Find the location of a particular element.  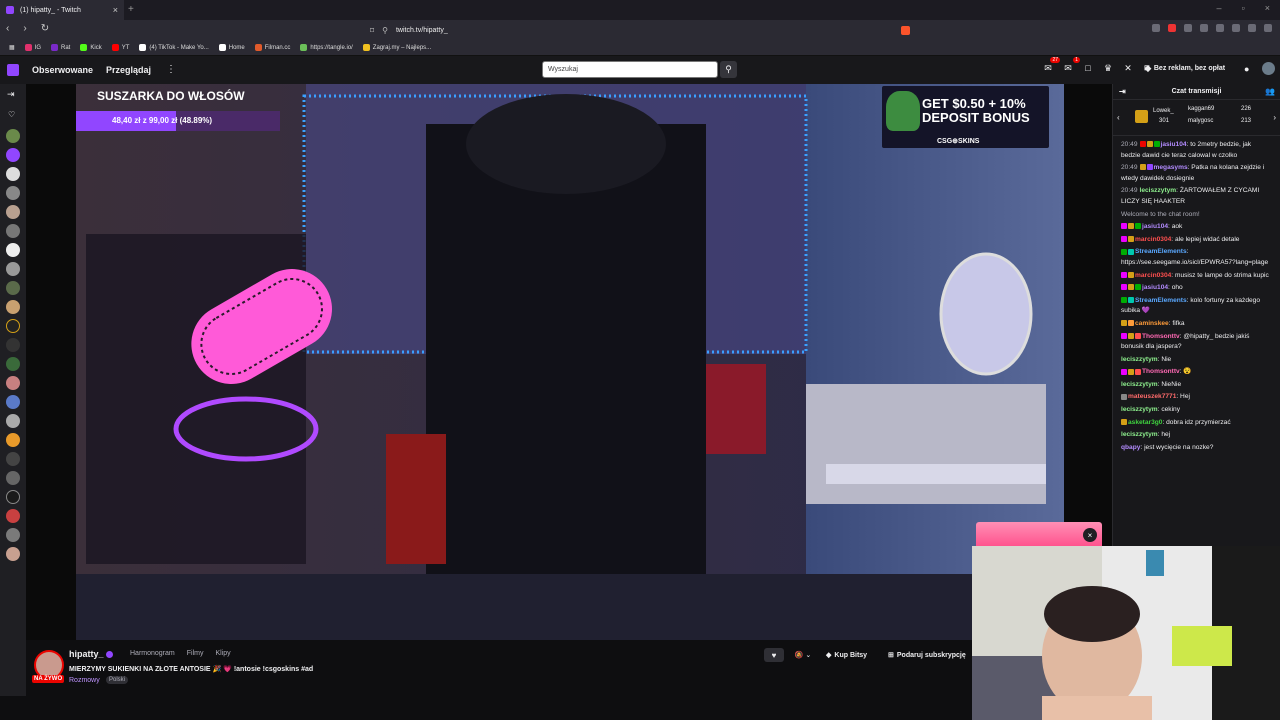

forward-icon: › is located at coordinates (24, 28).